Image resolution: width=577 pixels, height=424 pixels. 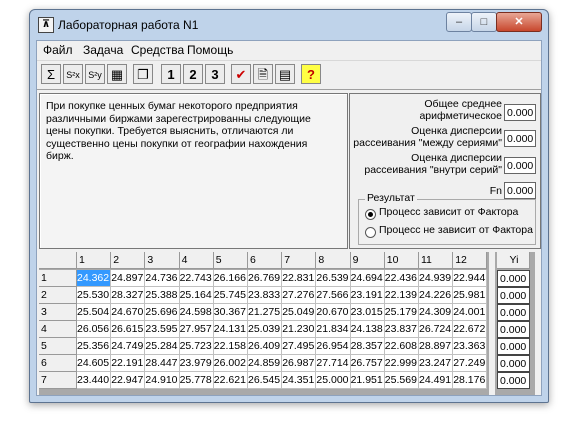 I want to click on radio-depends, so click(x=370, y=214).